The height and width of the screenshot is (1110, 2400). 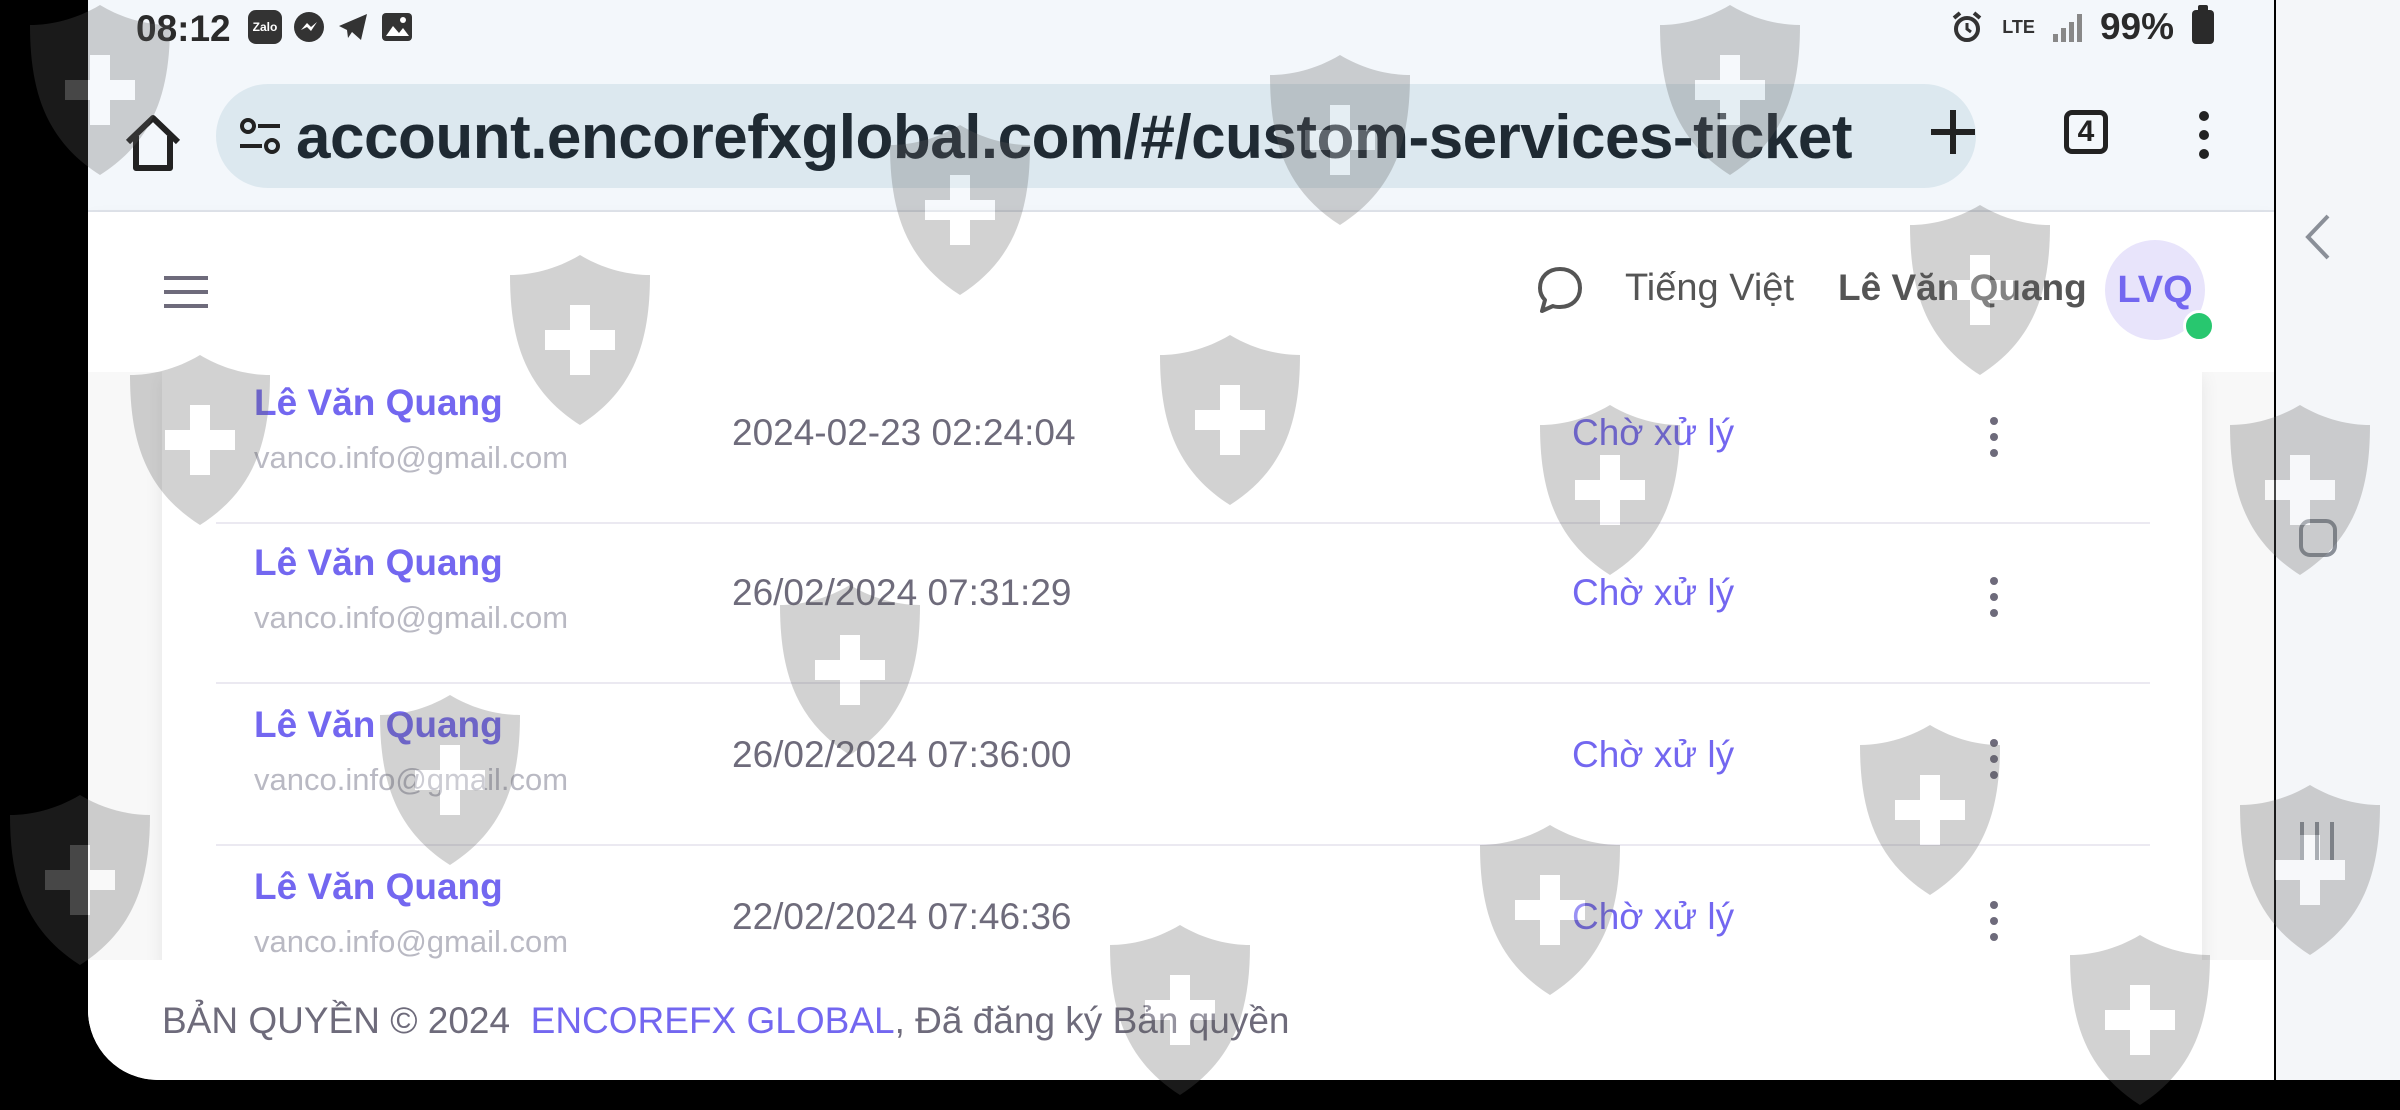 I want to click on notification-icons: Zalo, so click(x=331, y=27).